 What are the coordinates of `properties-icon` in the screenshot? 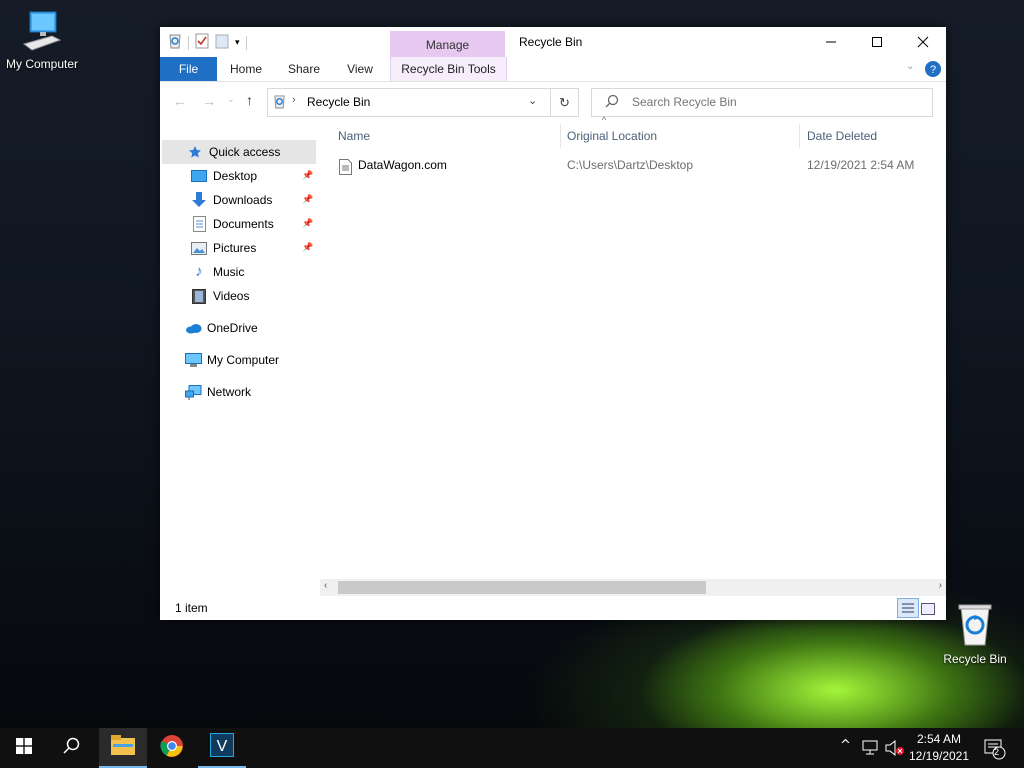 It's located at (202, 42).